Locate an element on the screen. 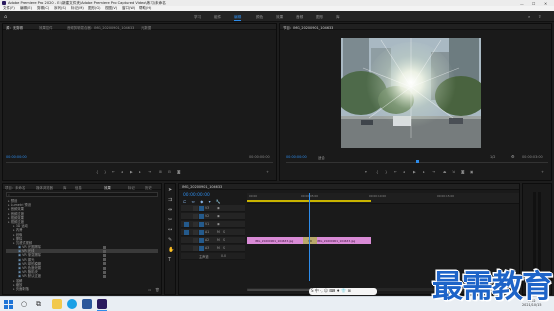  tab-project: 项目：未命名 is located at coordinates (15, 187).